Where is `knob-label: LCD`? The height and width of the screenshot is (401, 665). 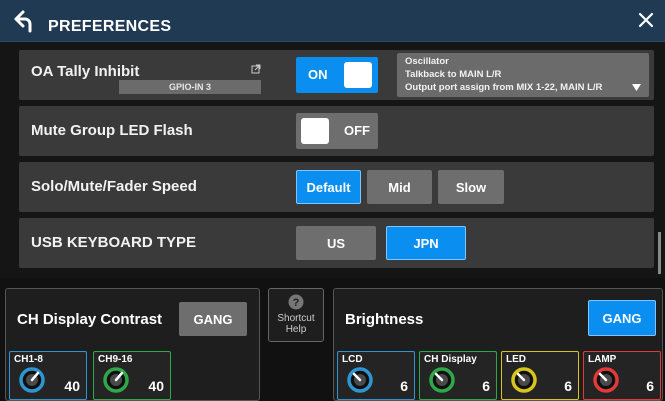
knob-label: LCD is located at coordinates (352, 359).